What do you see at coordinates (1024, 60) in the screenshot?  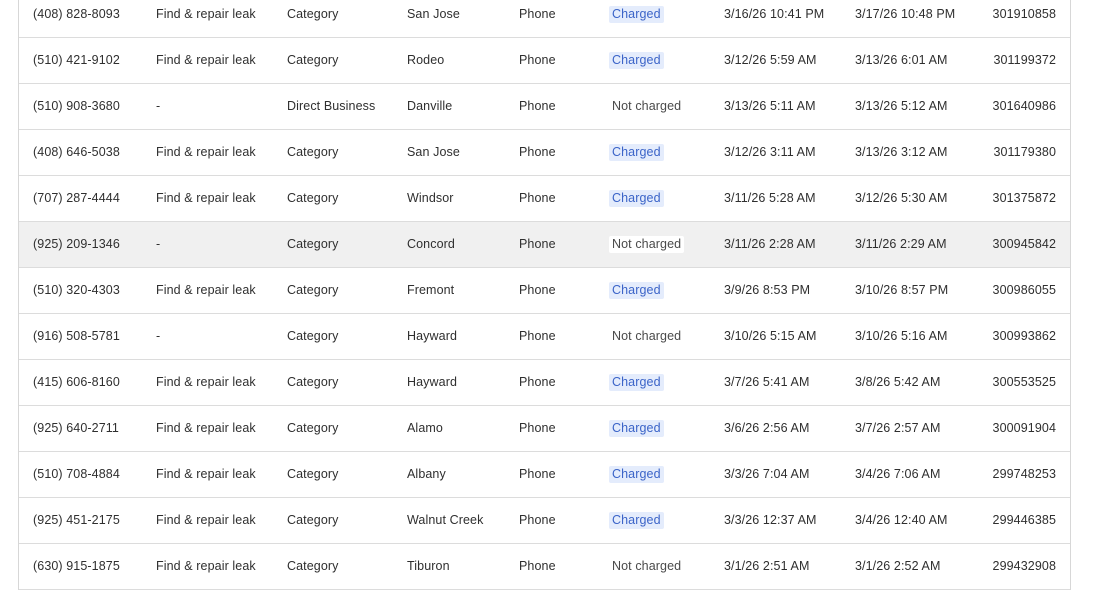 I see `lead-id-cell: 301199372` at bounding box center [1024, 60].